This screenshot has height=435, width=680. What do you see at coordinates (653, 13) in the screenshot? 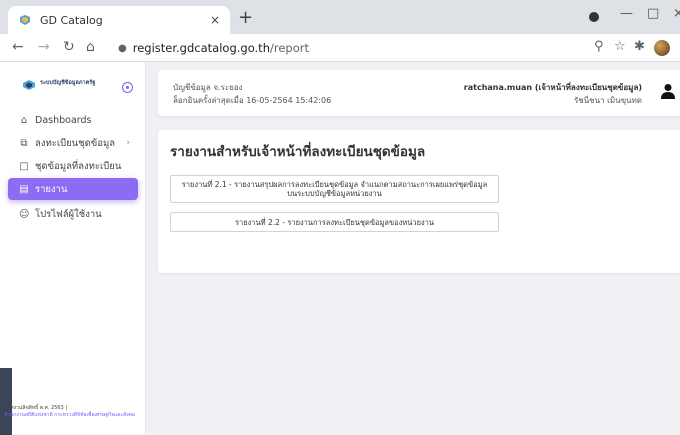
I see `maximize-icon: □` at bounding box center [653, 13].